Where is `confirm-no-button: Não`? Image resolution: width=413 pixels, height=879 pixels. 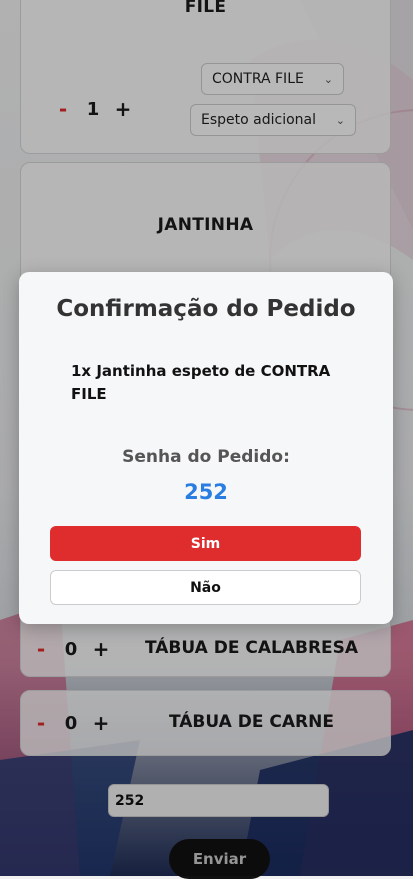
confirm-no-button: Não is located at coordinates (205, 587).